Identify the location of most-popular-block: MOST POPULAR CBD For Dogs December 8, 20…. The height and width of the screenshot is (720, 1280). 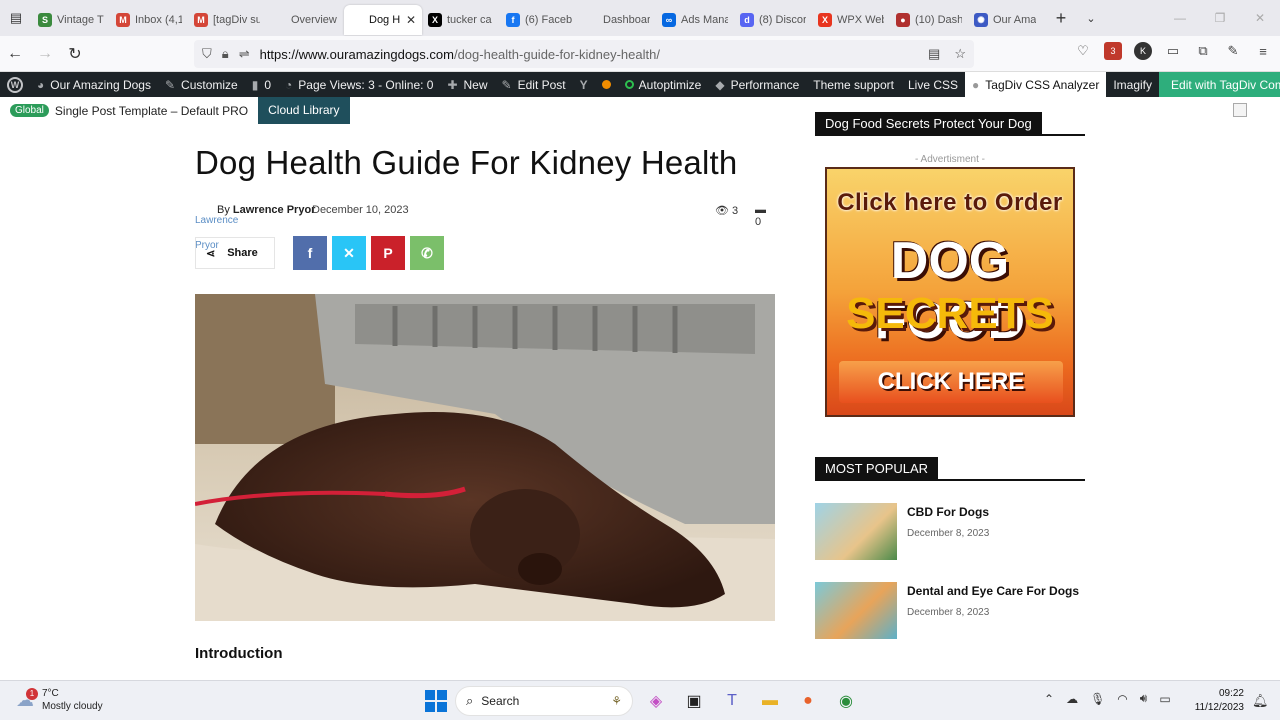
(950, 548).